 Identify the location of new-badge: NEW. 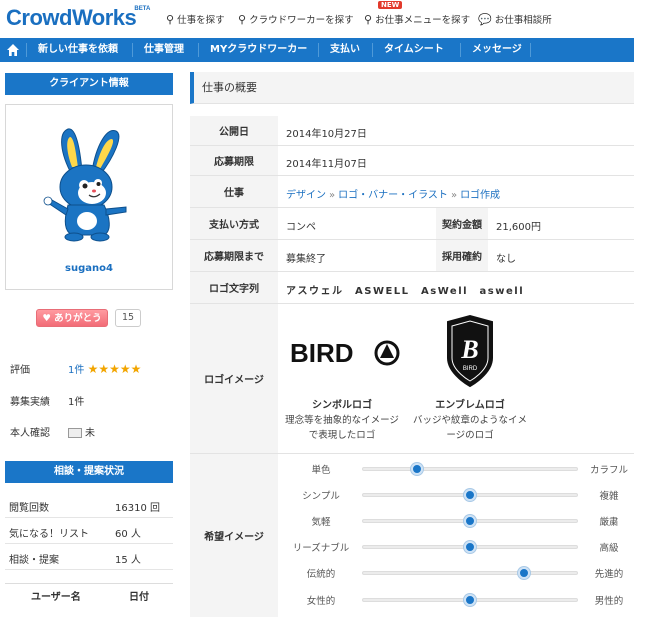
(390, 5).